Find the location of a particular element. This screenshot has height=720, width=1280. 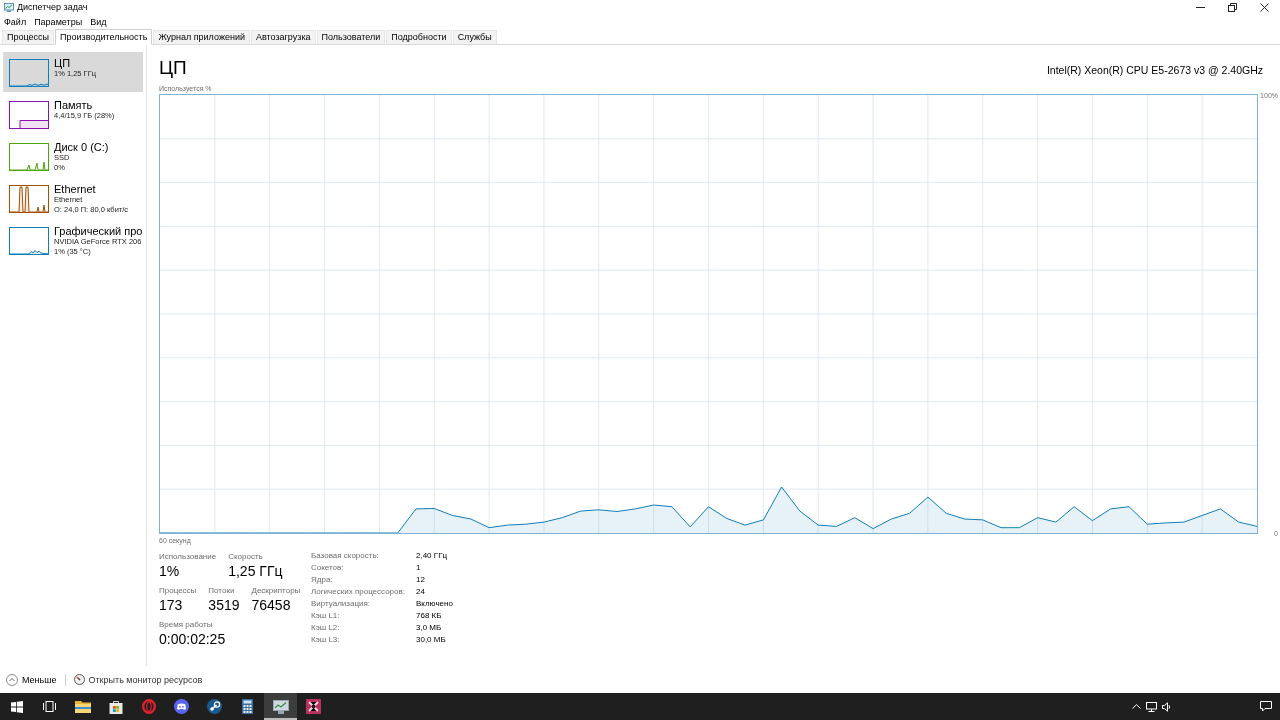

stat-label: Скорость is located at coordinates (246, 557).